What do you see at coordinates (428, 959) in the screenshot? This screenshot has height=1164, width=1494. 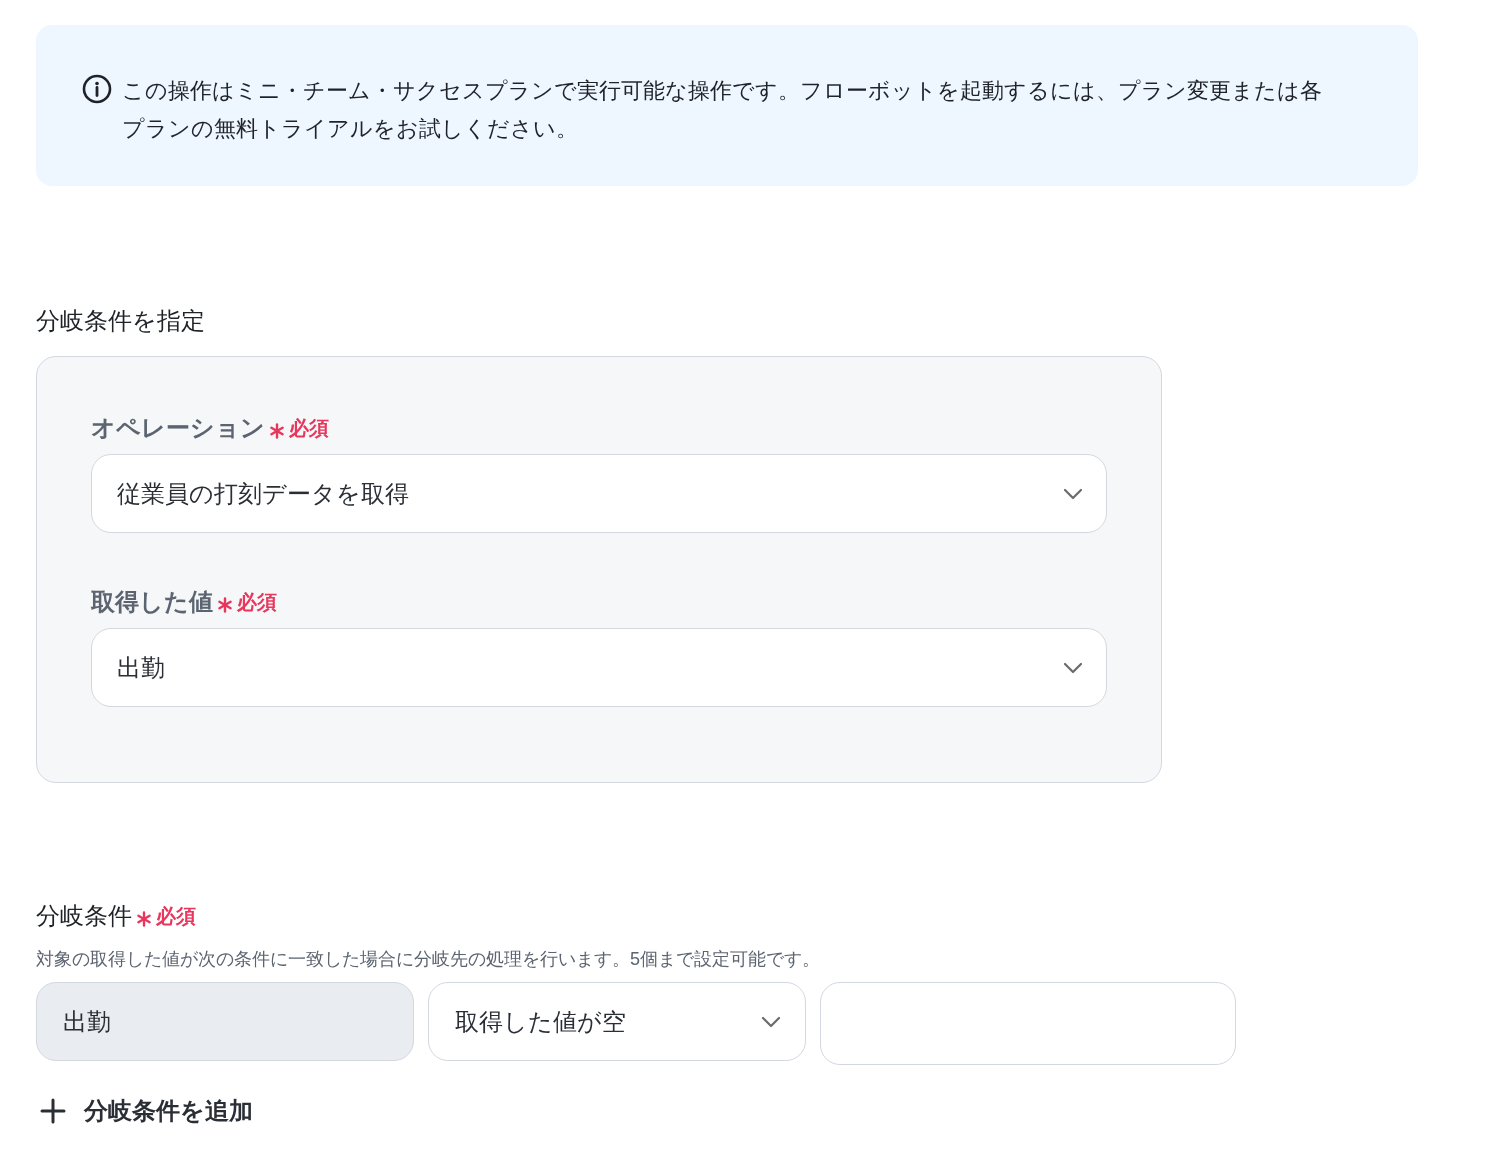 I see `description-text: 対象の取得した値が次の条件に一致した場合に分岐先の処理を行います。5個まで設定可能です。` at bounding box center [428, 959].